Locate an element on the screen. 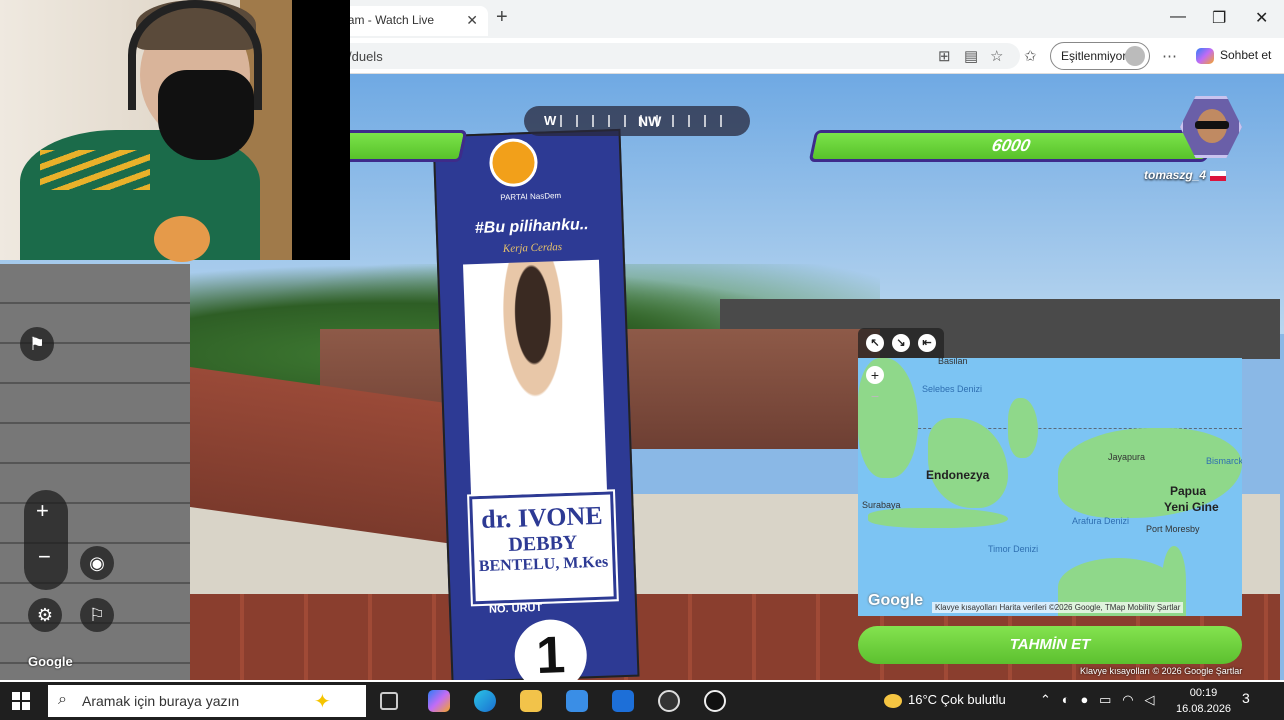  map-pin-icon: ⇤ is located at coordinates (927, 343).